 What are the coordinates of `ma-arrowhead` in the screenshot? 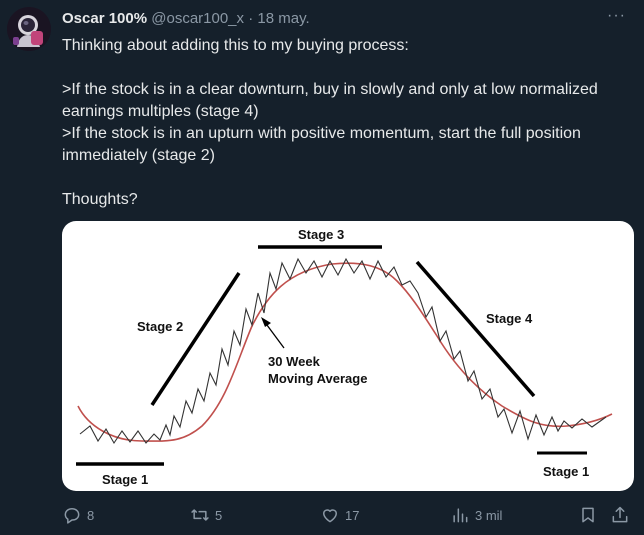 It's located at (266, 322).